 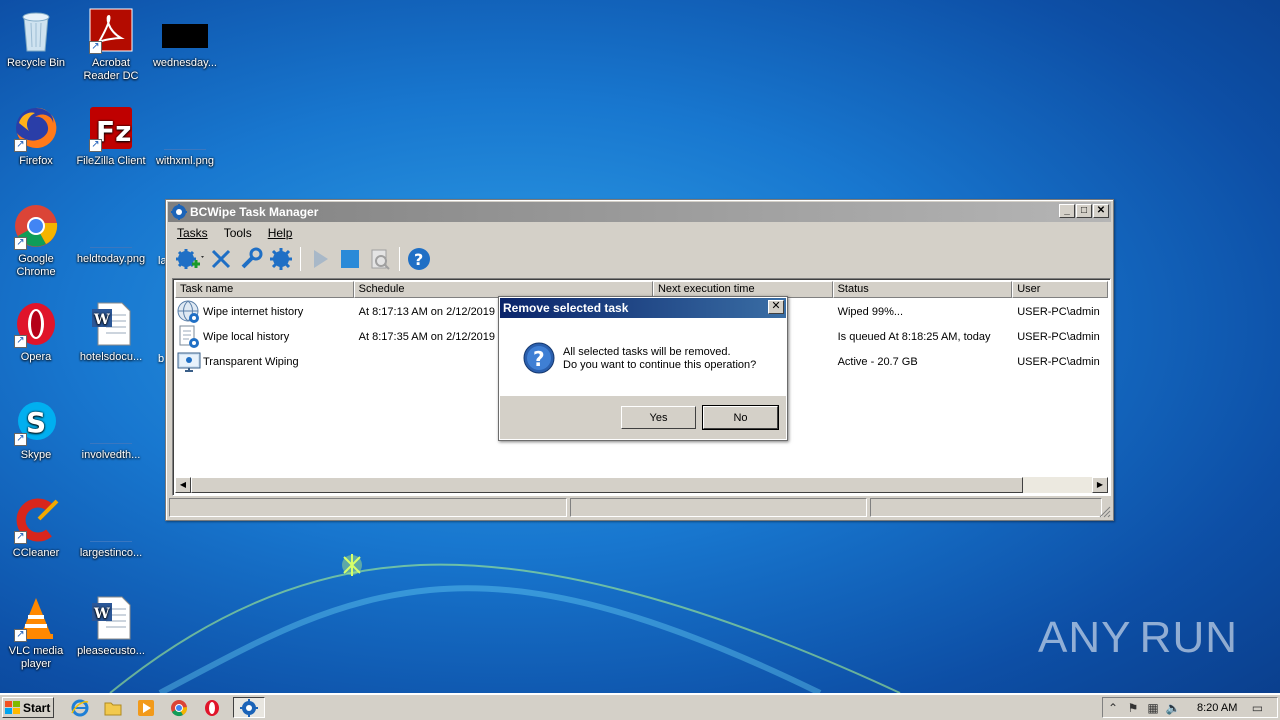 What do you see at coordinates (350, 259) in the screenshot?
I see `stop-task-button` at bounding box center [350, 259].